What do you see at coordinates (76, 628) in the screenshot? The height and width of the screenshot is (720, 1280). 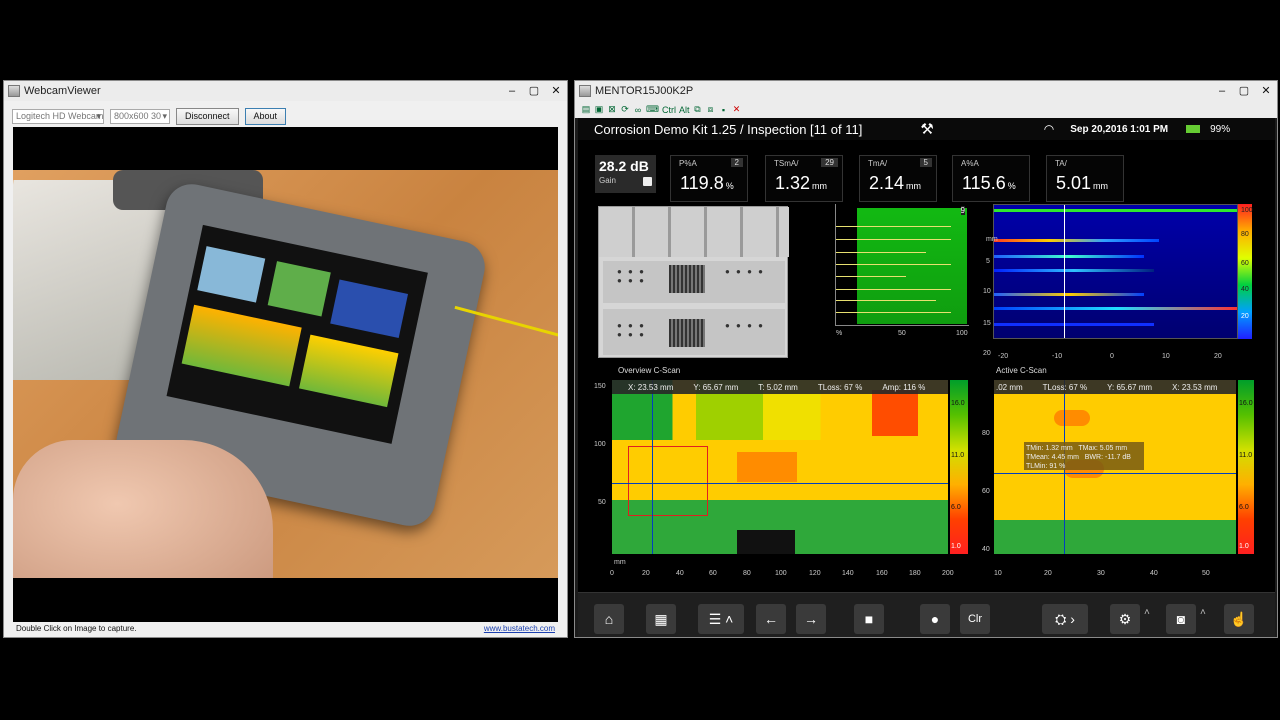 I see `capture-hint: Double Click on Image to capture.` at bounding box center [76, 628].